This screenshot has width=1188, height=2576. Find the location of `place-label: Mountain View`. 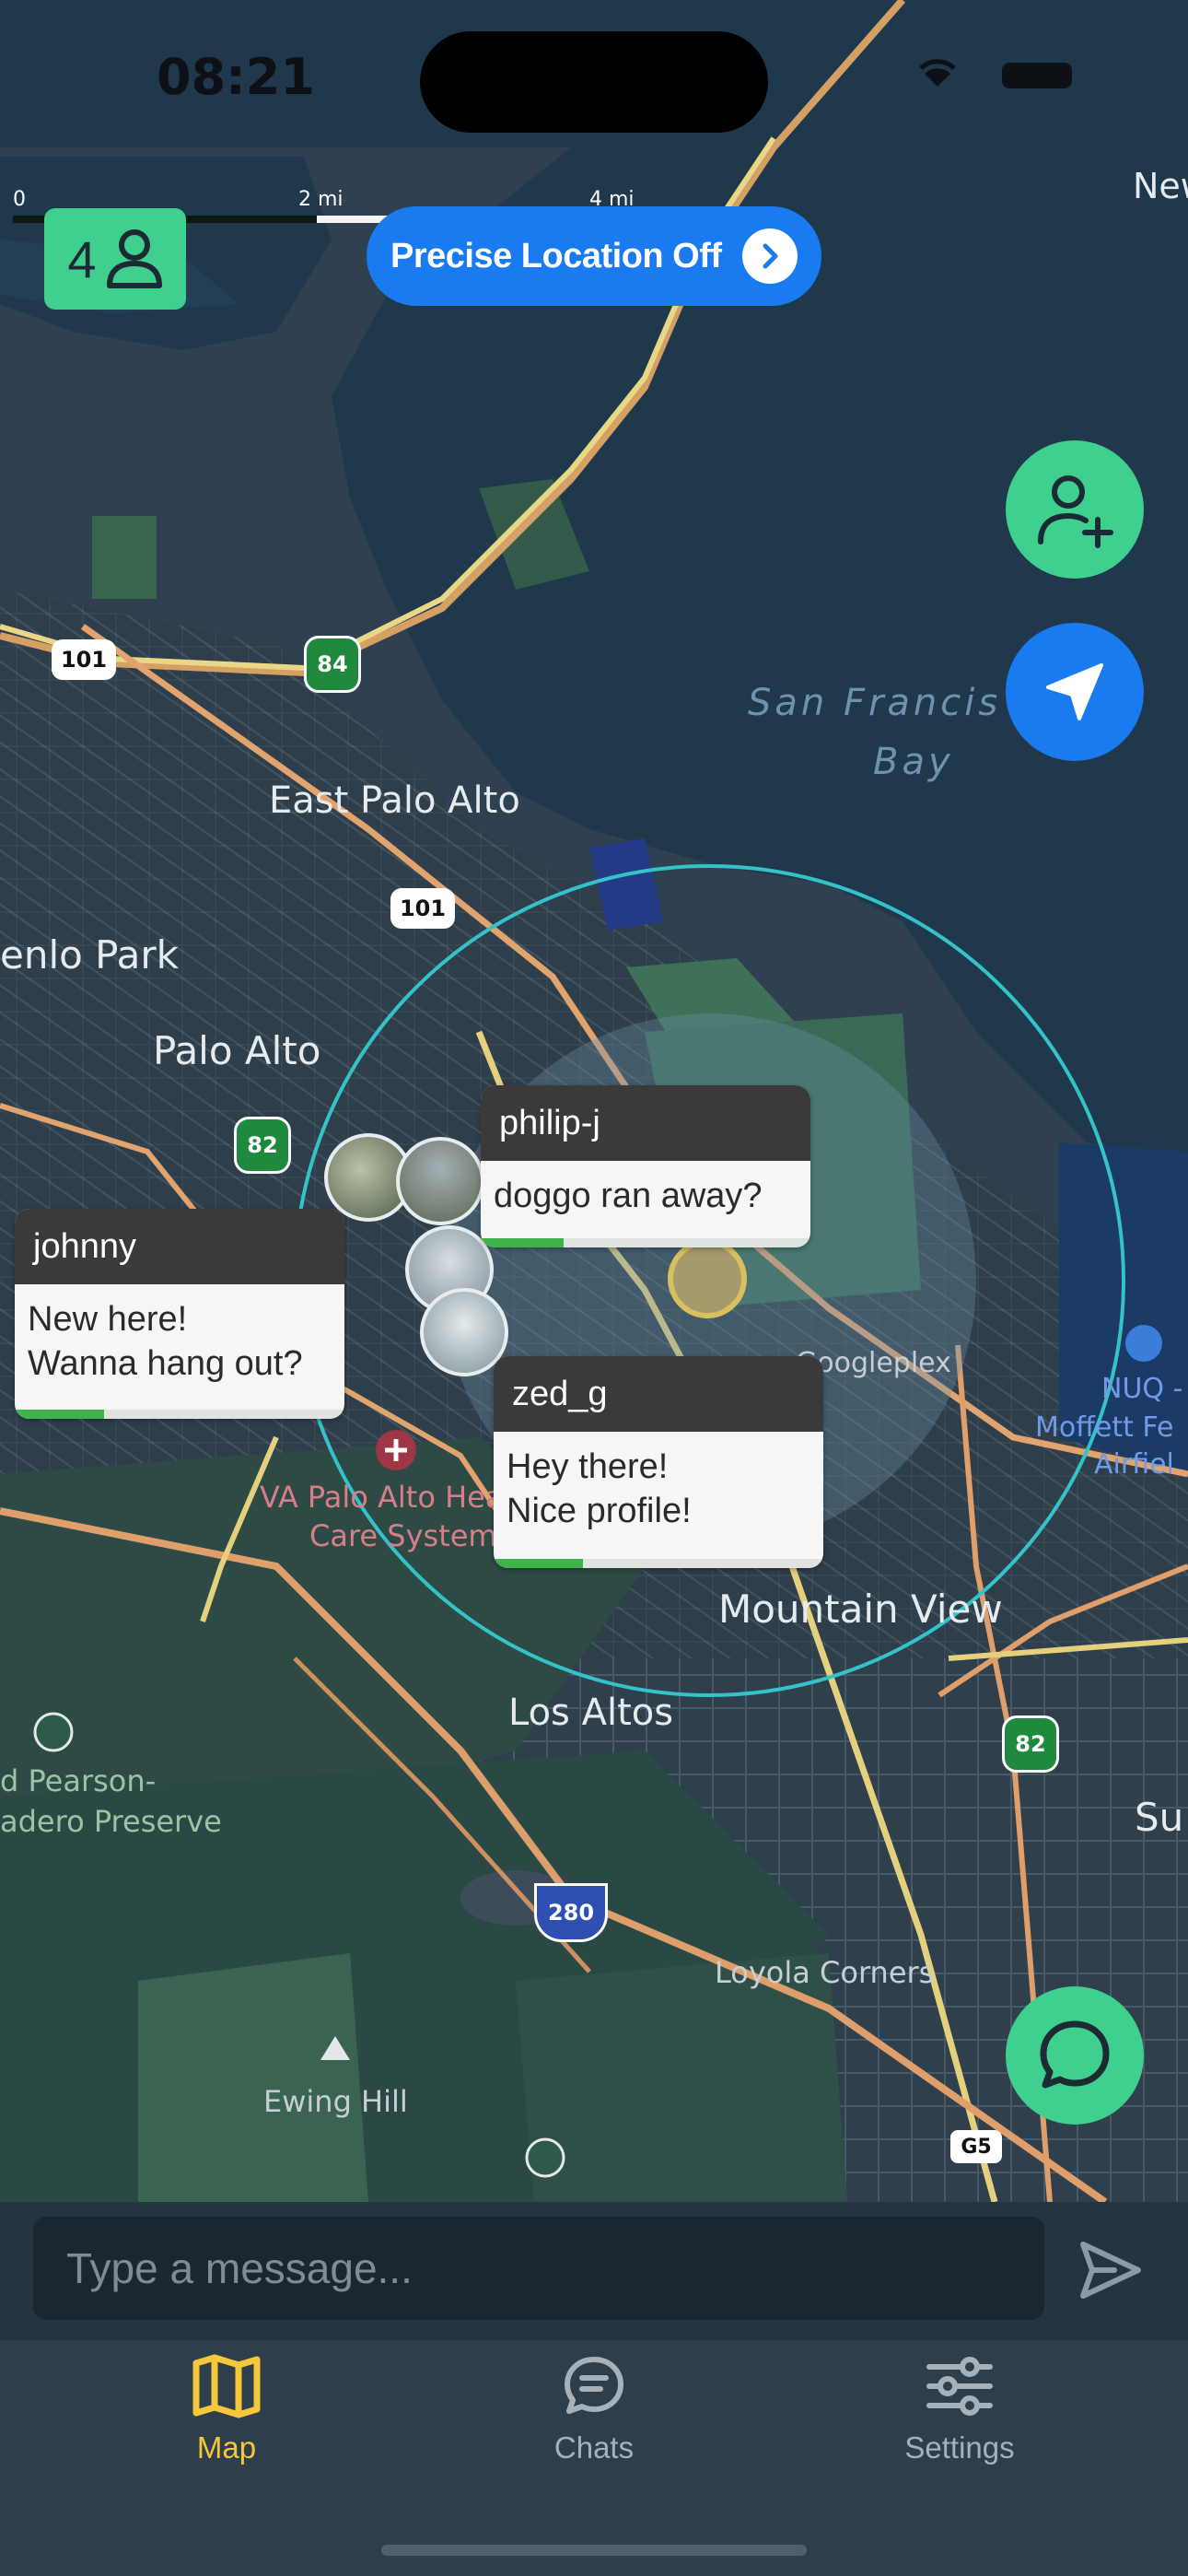

place-label: Mountain View is located at coordinates (860, 1609).